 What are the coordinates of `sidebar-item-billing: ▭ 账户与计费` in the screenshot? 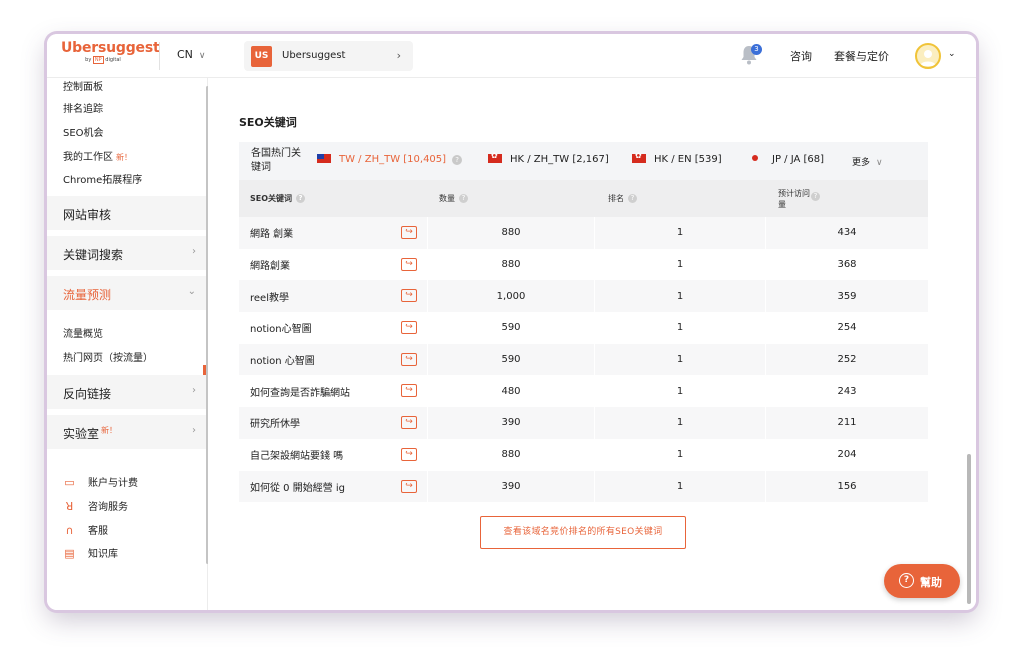 It's located at (100, 481).